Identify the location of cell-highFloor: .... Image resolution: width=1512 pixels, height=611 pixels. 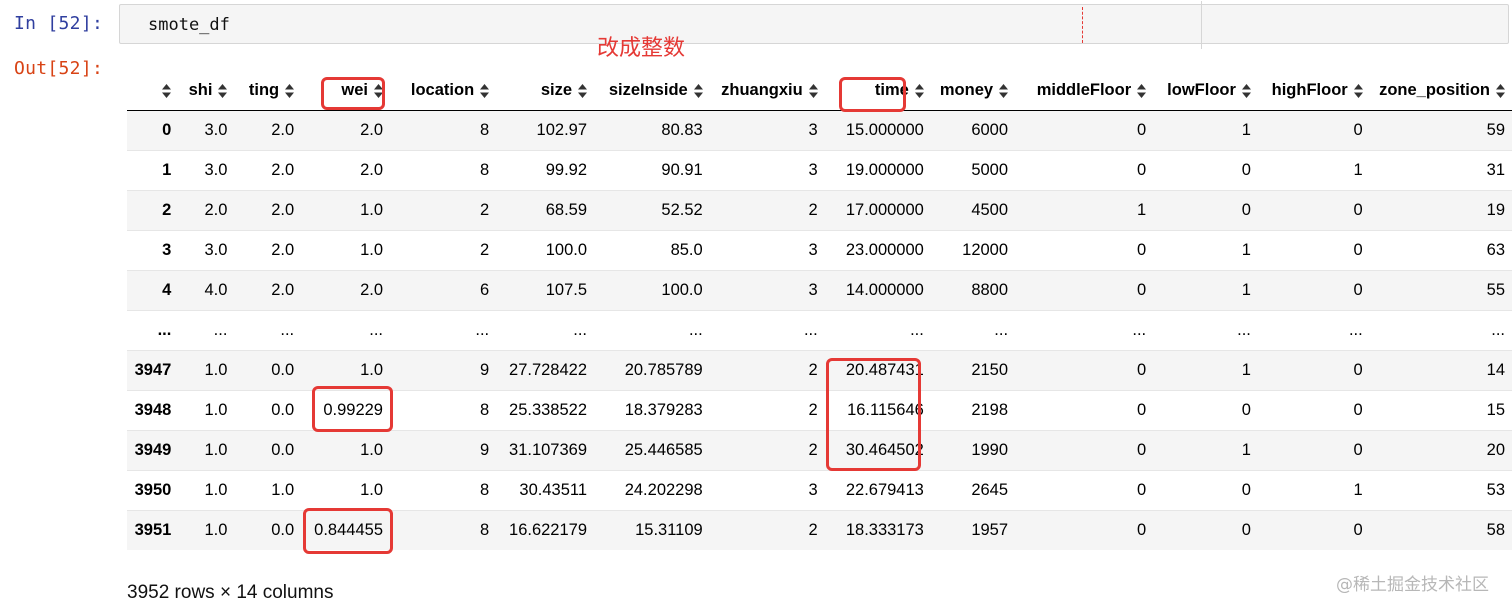
(1313, 329).